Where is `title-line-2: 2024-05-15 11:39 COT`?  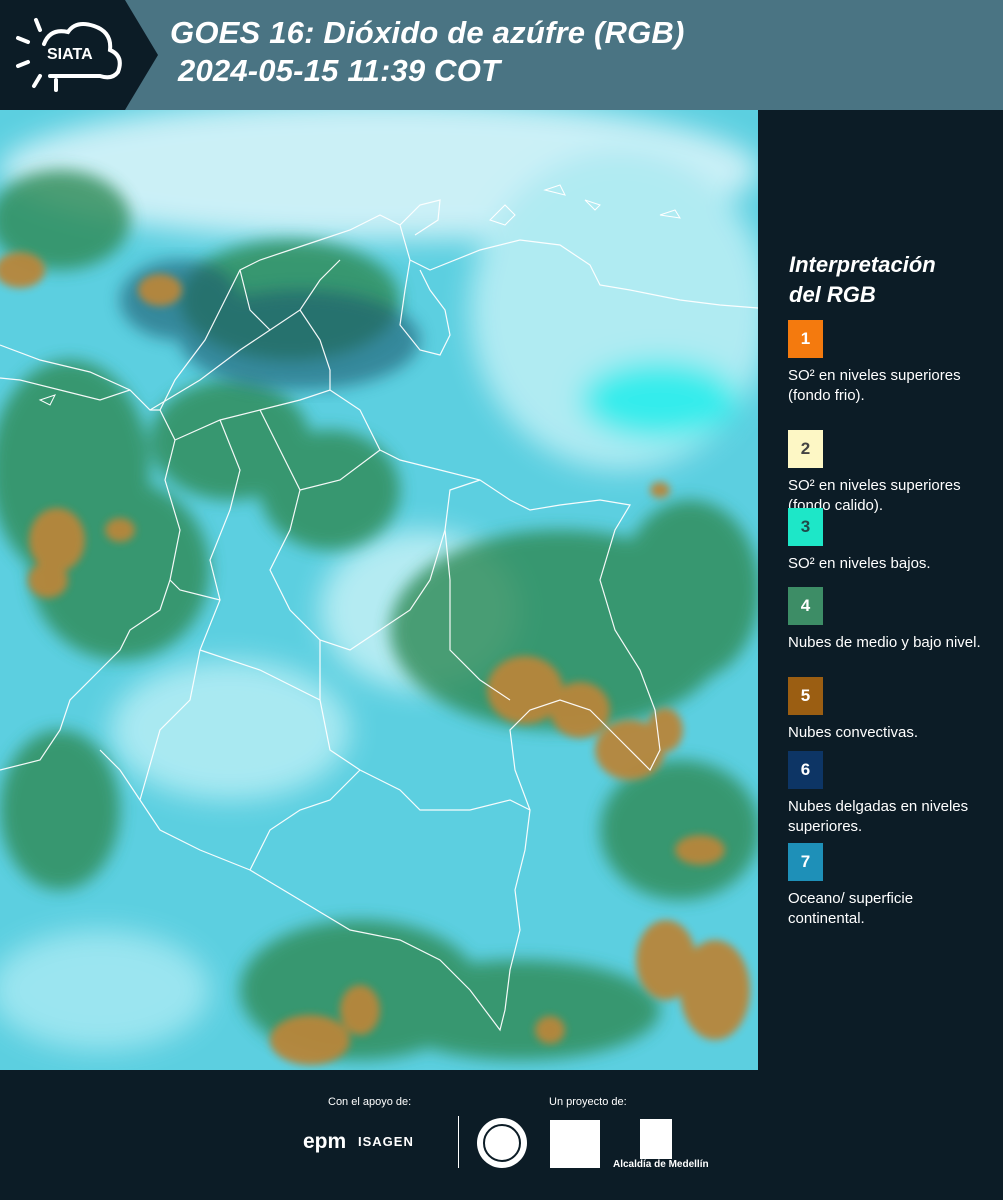
title-line-2: 2024-05-15 11:39 COT is located at coordinates (339, 70).